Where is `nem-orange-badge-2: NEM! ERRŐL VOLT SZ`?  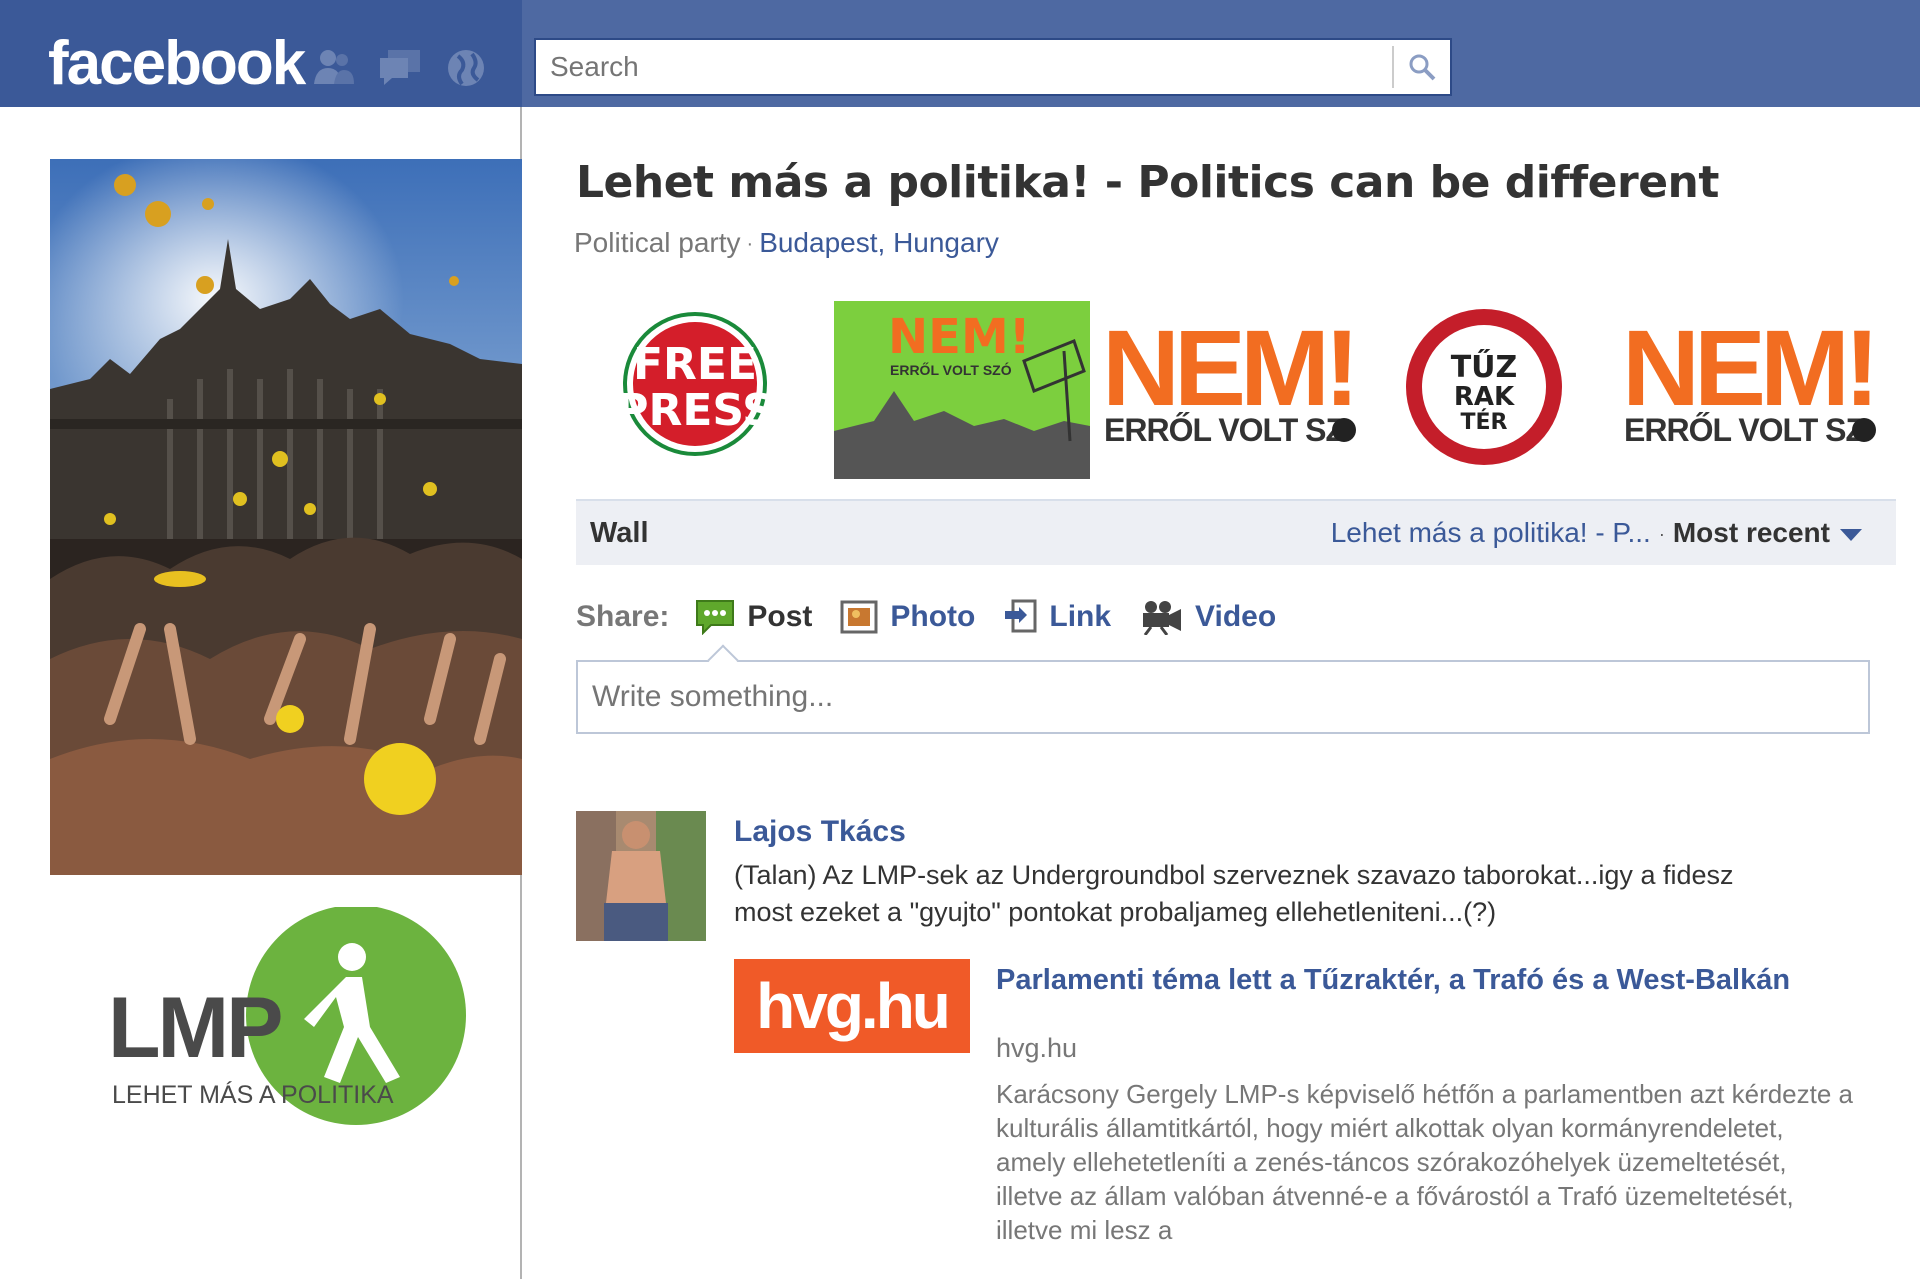 nem-orange-badge-2: NEM! ERRŐL VOLT SZ is located at coordinates (1751, 384).